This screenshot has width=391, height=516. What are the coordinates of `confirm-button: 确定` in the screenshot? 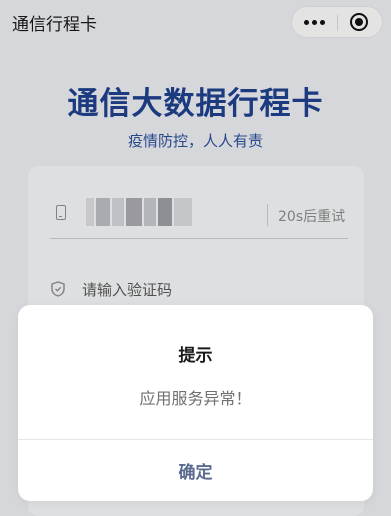 It's located at (195, 470).